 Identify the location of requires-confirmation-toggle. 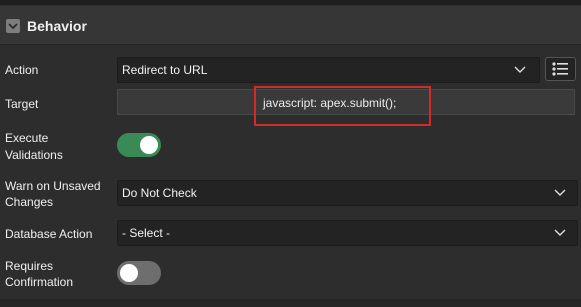
(139, 273).